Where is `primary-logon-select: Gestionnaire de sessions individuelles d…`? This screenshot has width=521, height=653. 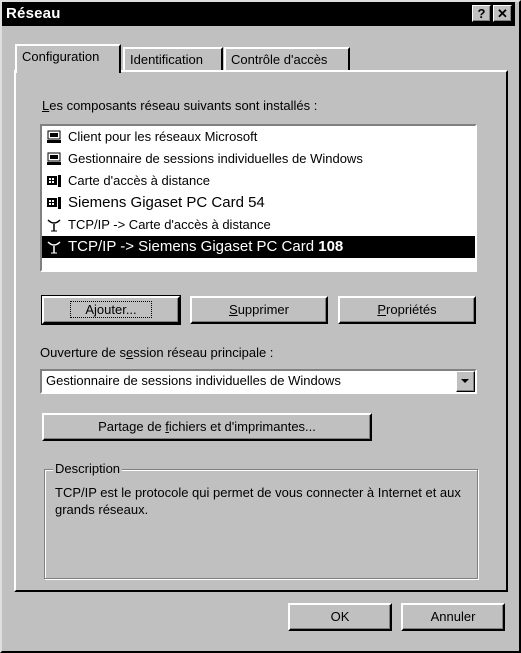 primary-logon-select: Gestionnaire de sessions individuelles d… is located at coordinates (258, 381).